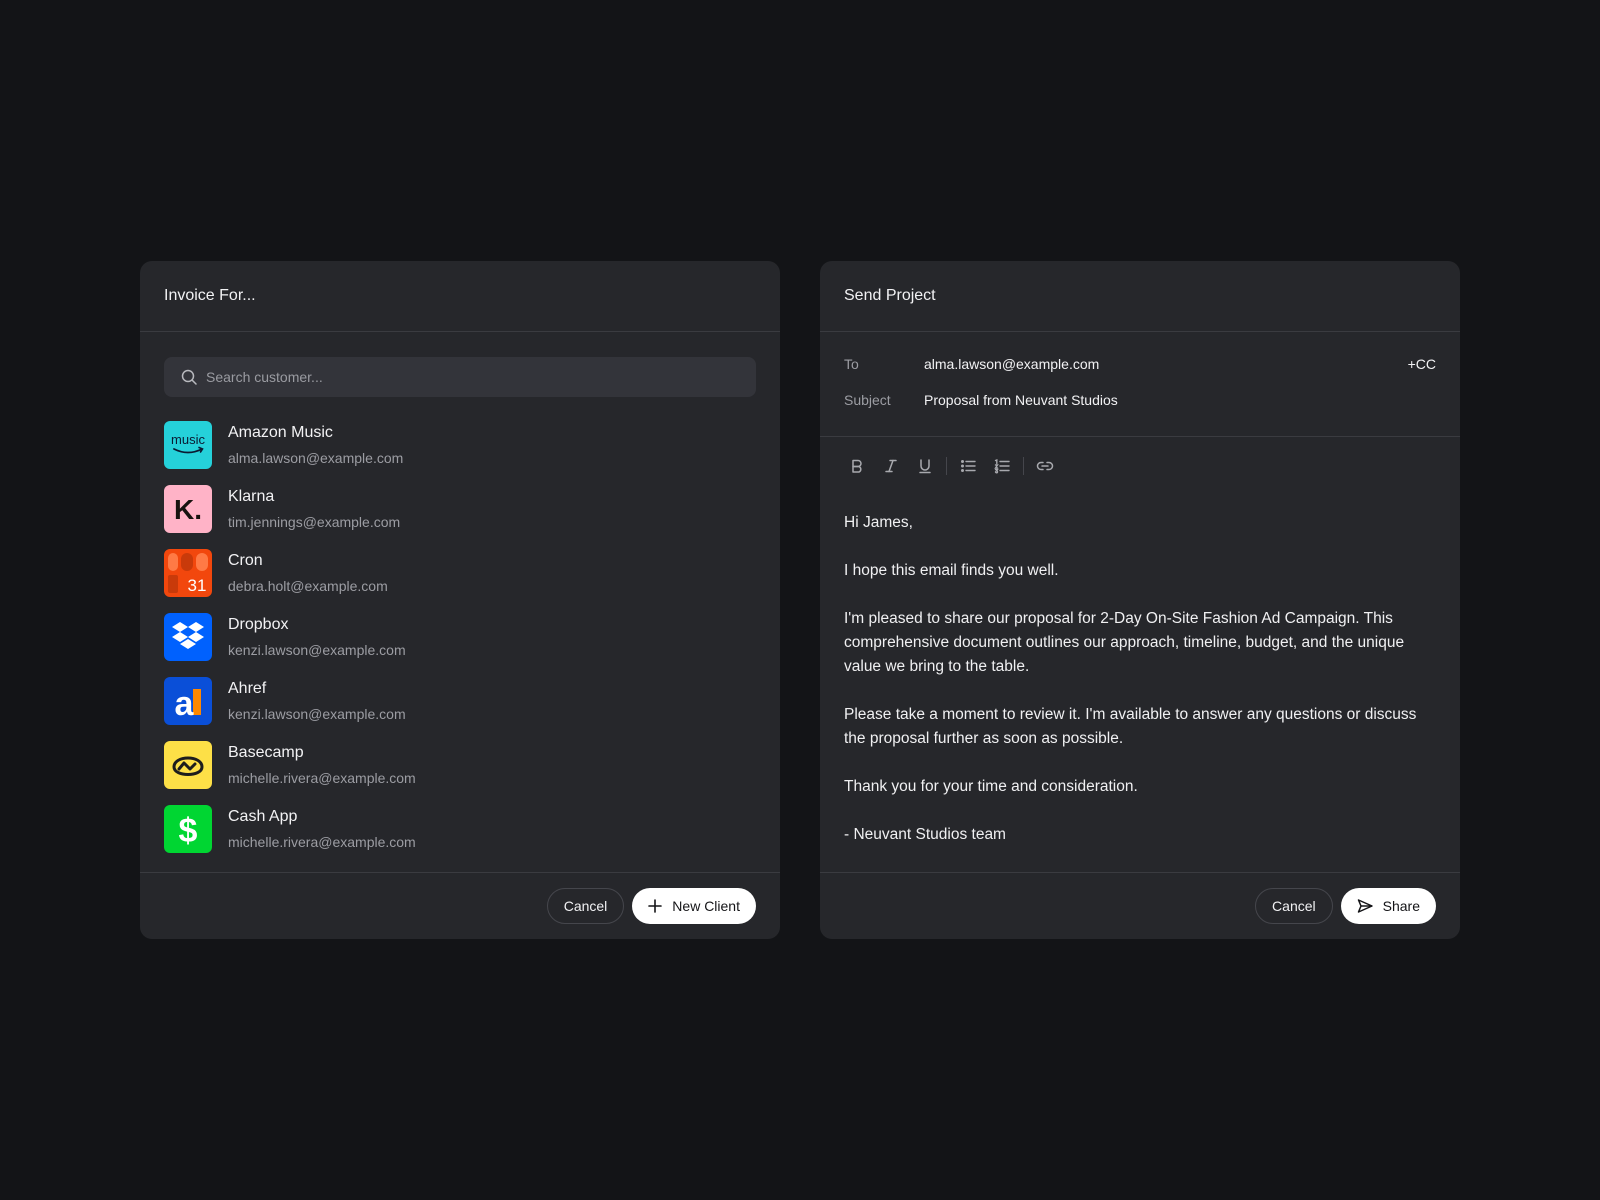 The width and height of the screenshot is (1600, 1200). I want to click on dropbox-logo, so click(188, 637).